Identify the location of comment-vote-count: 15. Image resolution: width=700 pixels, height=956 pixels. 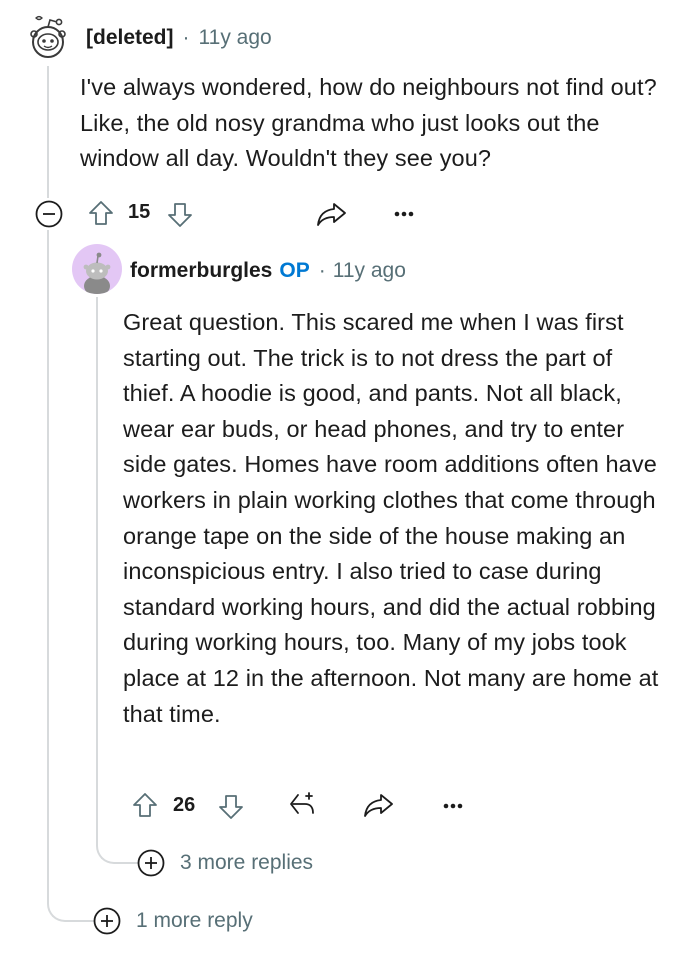
(139, 212).